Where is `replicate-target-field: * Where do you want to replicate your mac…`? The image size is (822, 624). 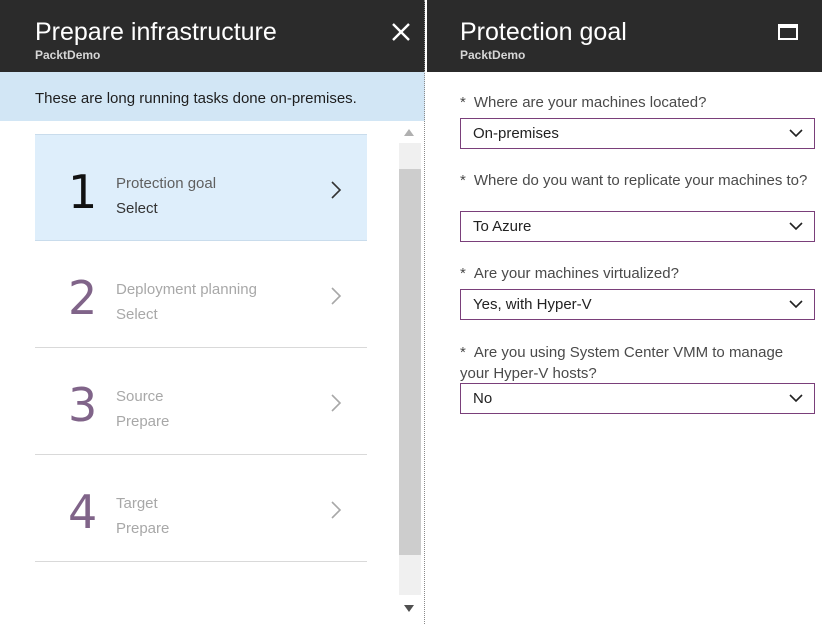
replicate-target-field: * Where do you want to replicate your mac… is located at coordinates (637, 206).